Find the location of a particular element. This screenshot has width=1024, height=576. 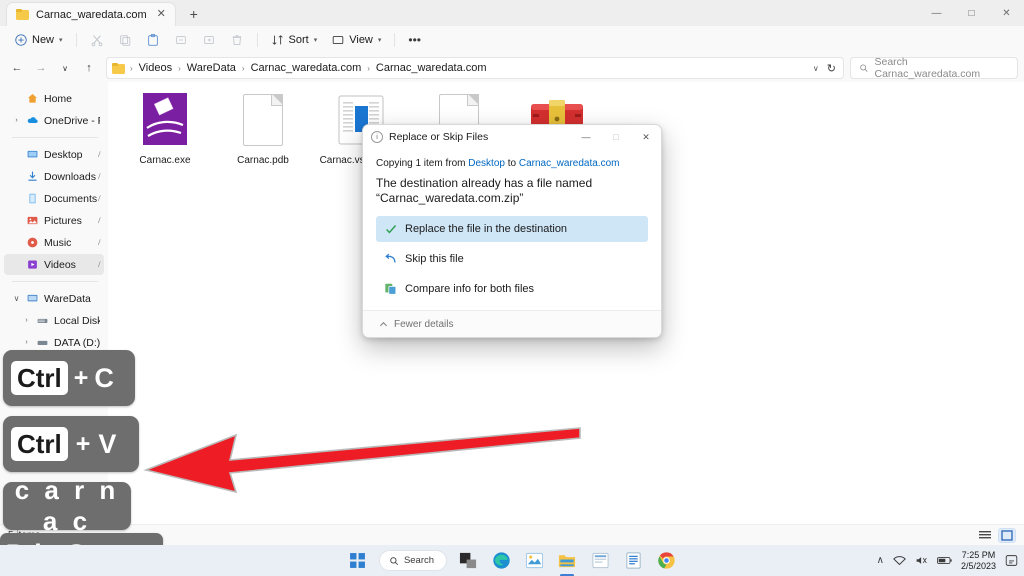

share-button is located at coordinates (209, 40).